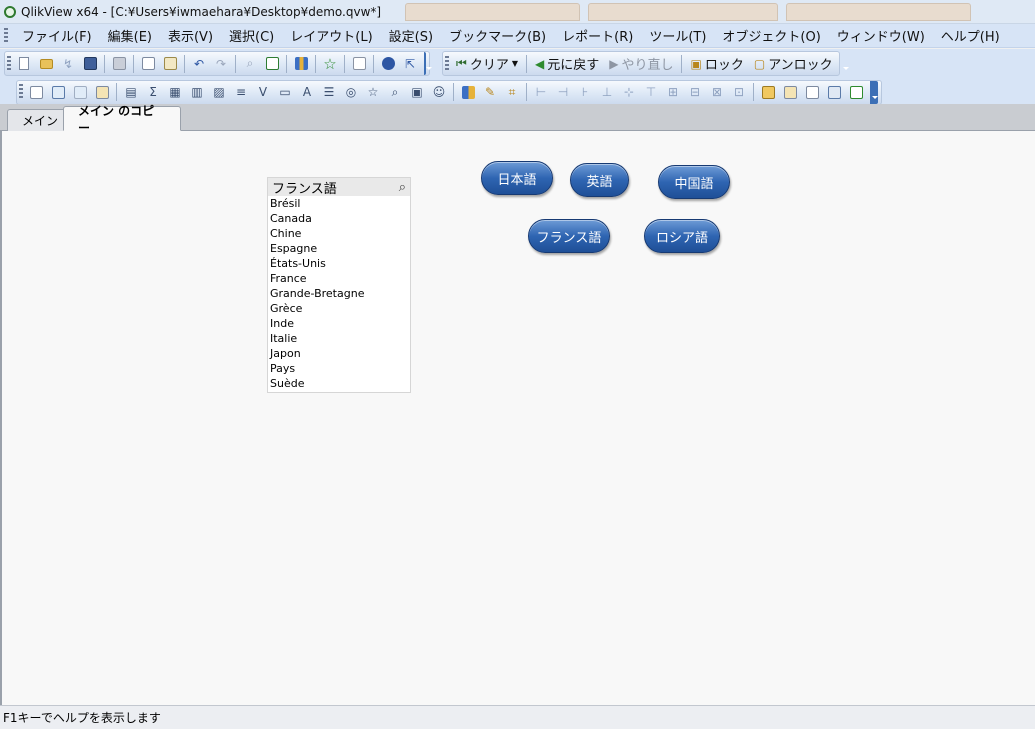 This screenshot has width=1035, height=729. I want to click on chart-object-icon: ▨, so click(219, 92).